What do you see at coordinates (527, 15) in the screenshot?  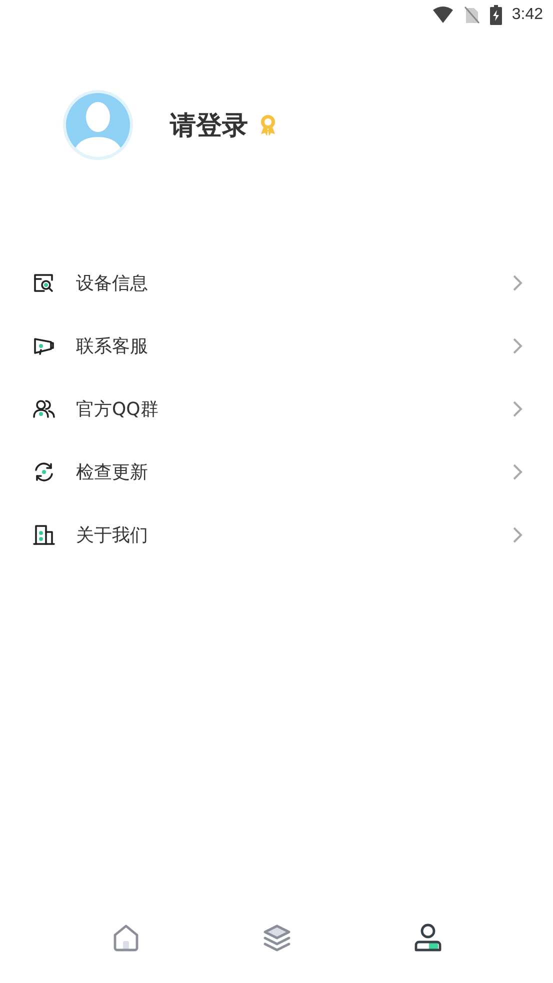 I see `status-time: 3:42` at bounding box center [527, 15].